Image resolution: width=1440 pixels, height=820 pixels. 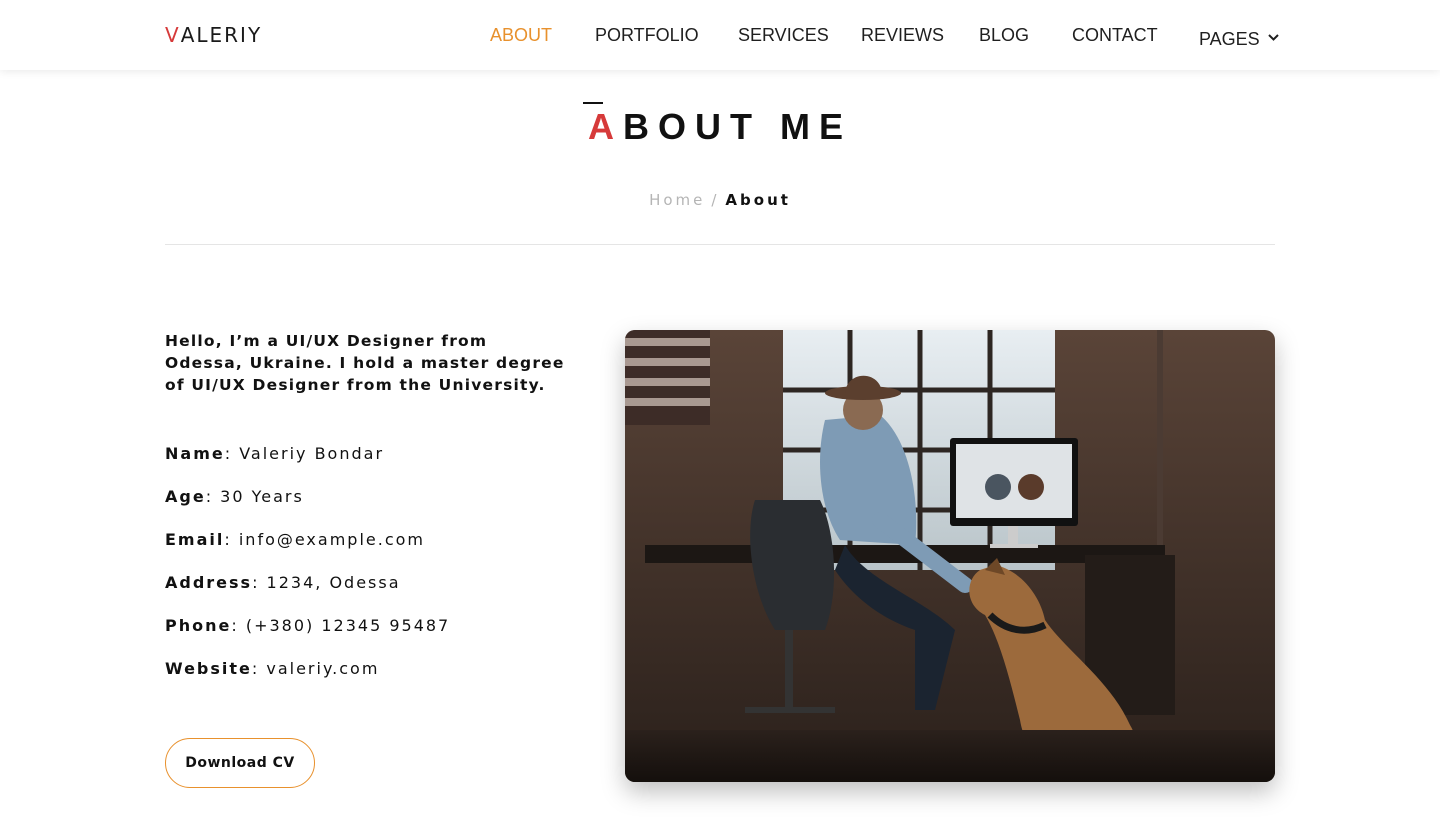 I want to click on page-title-text: BOUT ME, so click(x=737, y=126).